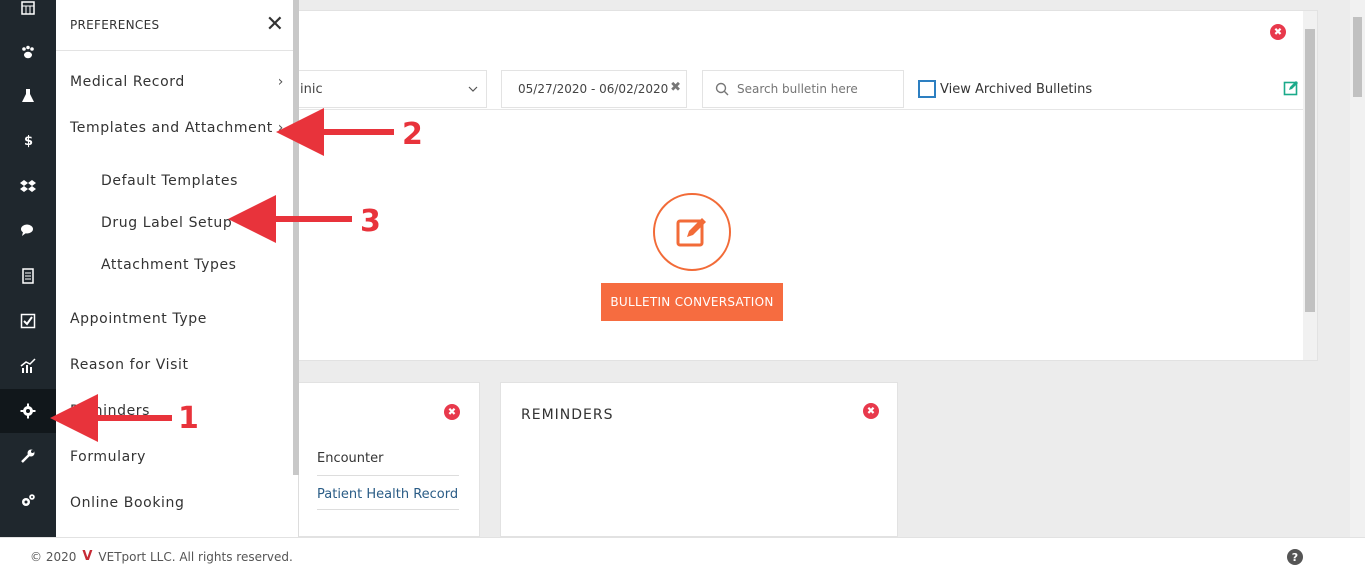 This screenshot has width=1365, height=576. Describe the element at coordinates (699, 459) in the screenshot. I see `reminders-card: REMINDERS ✖` at that location.